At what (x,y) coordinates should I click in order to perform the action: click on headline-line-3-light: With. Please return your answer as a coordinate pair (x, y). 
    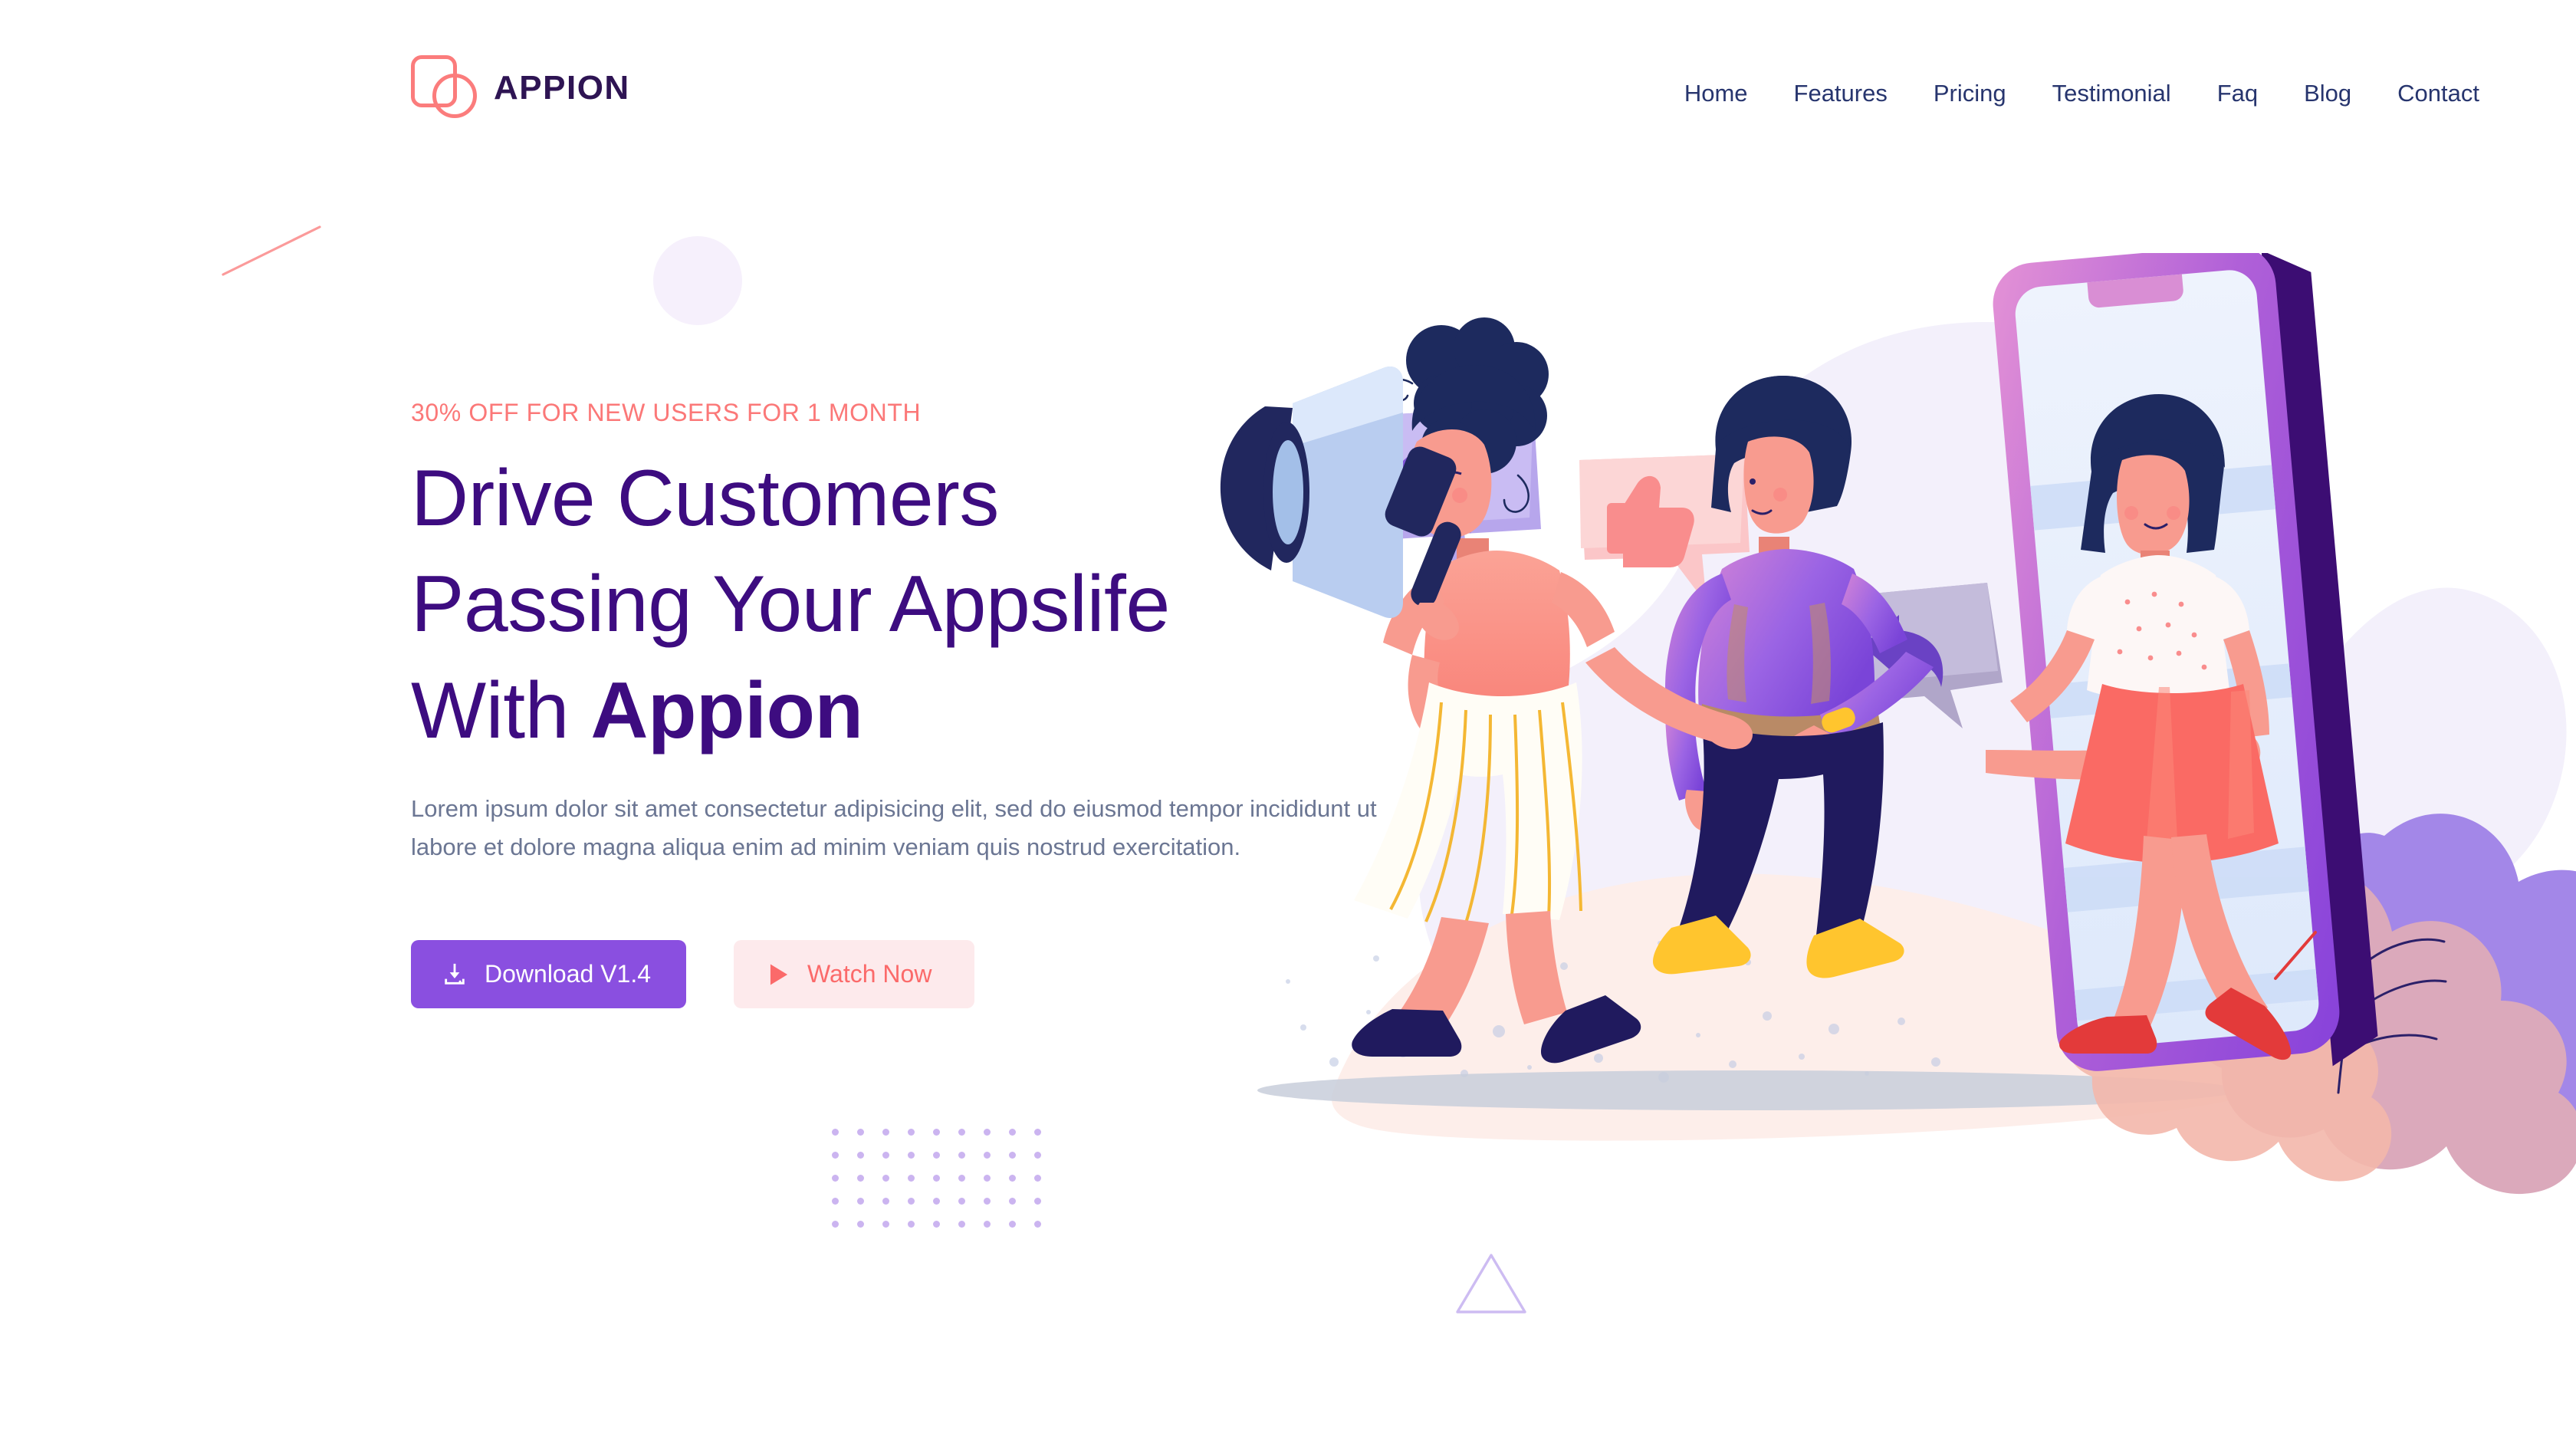
    Looking at the image, I should click on (501, 710).